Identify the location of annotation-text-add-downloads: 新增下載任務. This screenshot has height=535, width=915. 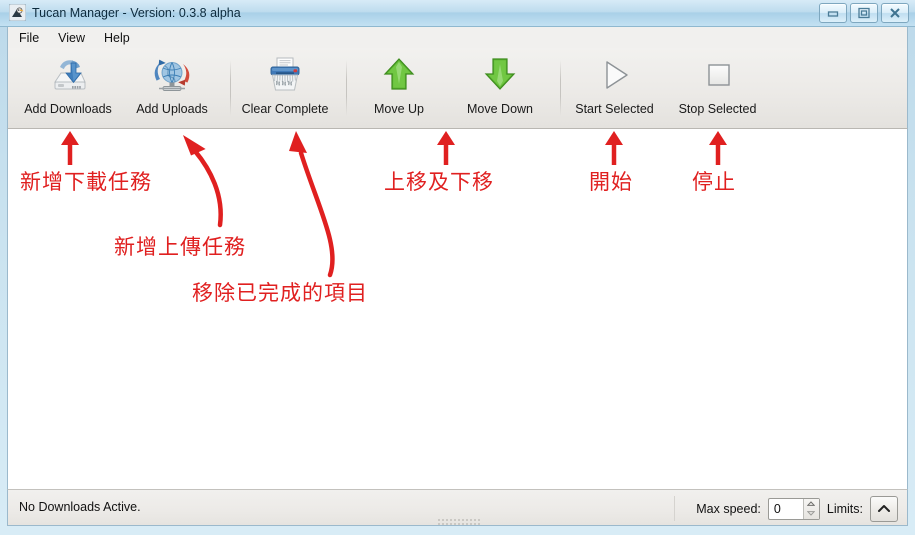
(86, 182).